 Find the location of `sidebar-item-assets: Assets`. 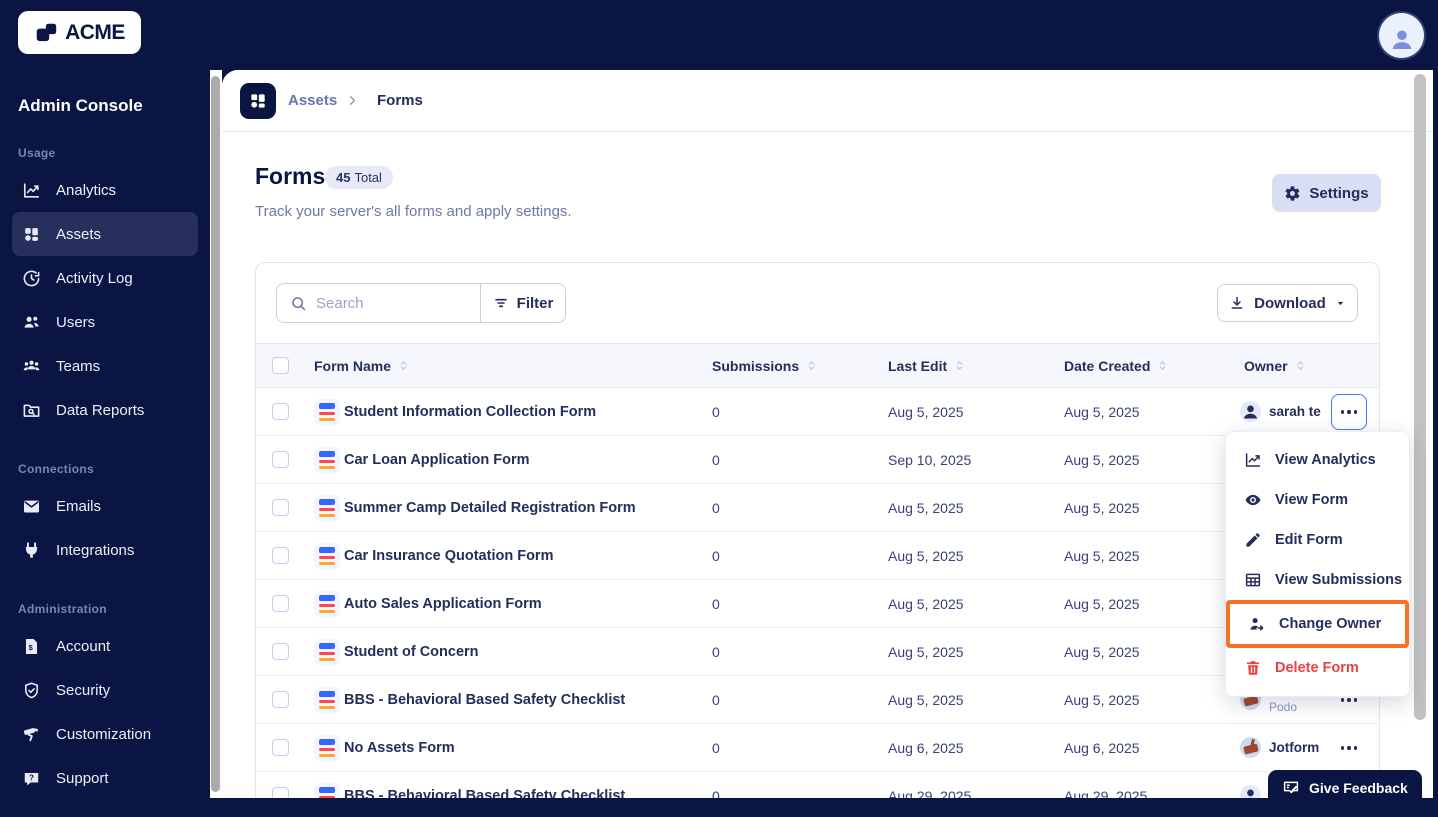

sidebar-item-assets: Assets is located at coordinates (105, 234).